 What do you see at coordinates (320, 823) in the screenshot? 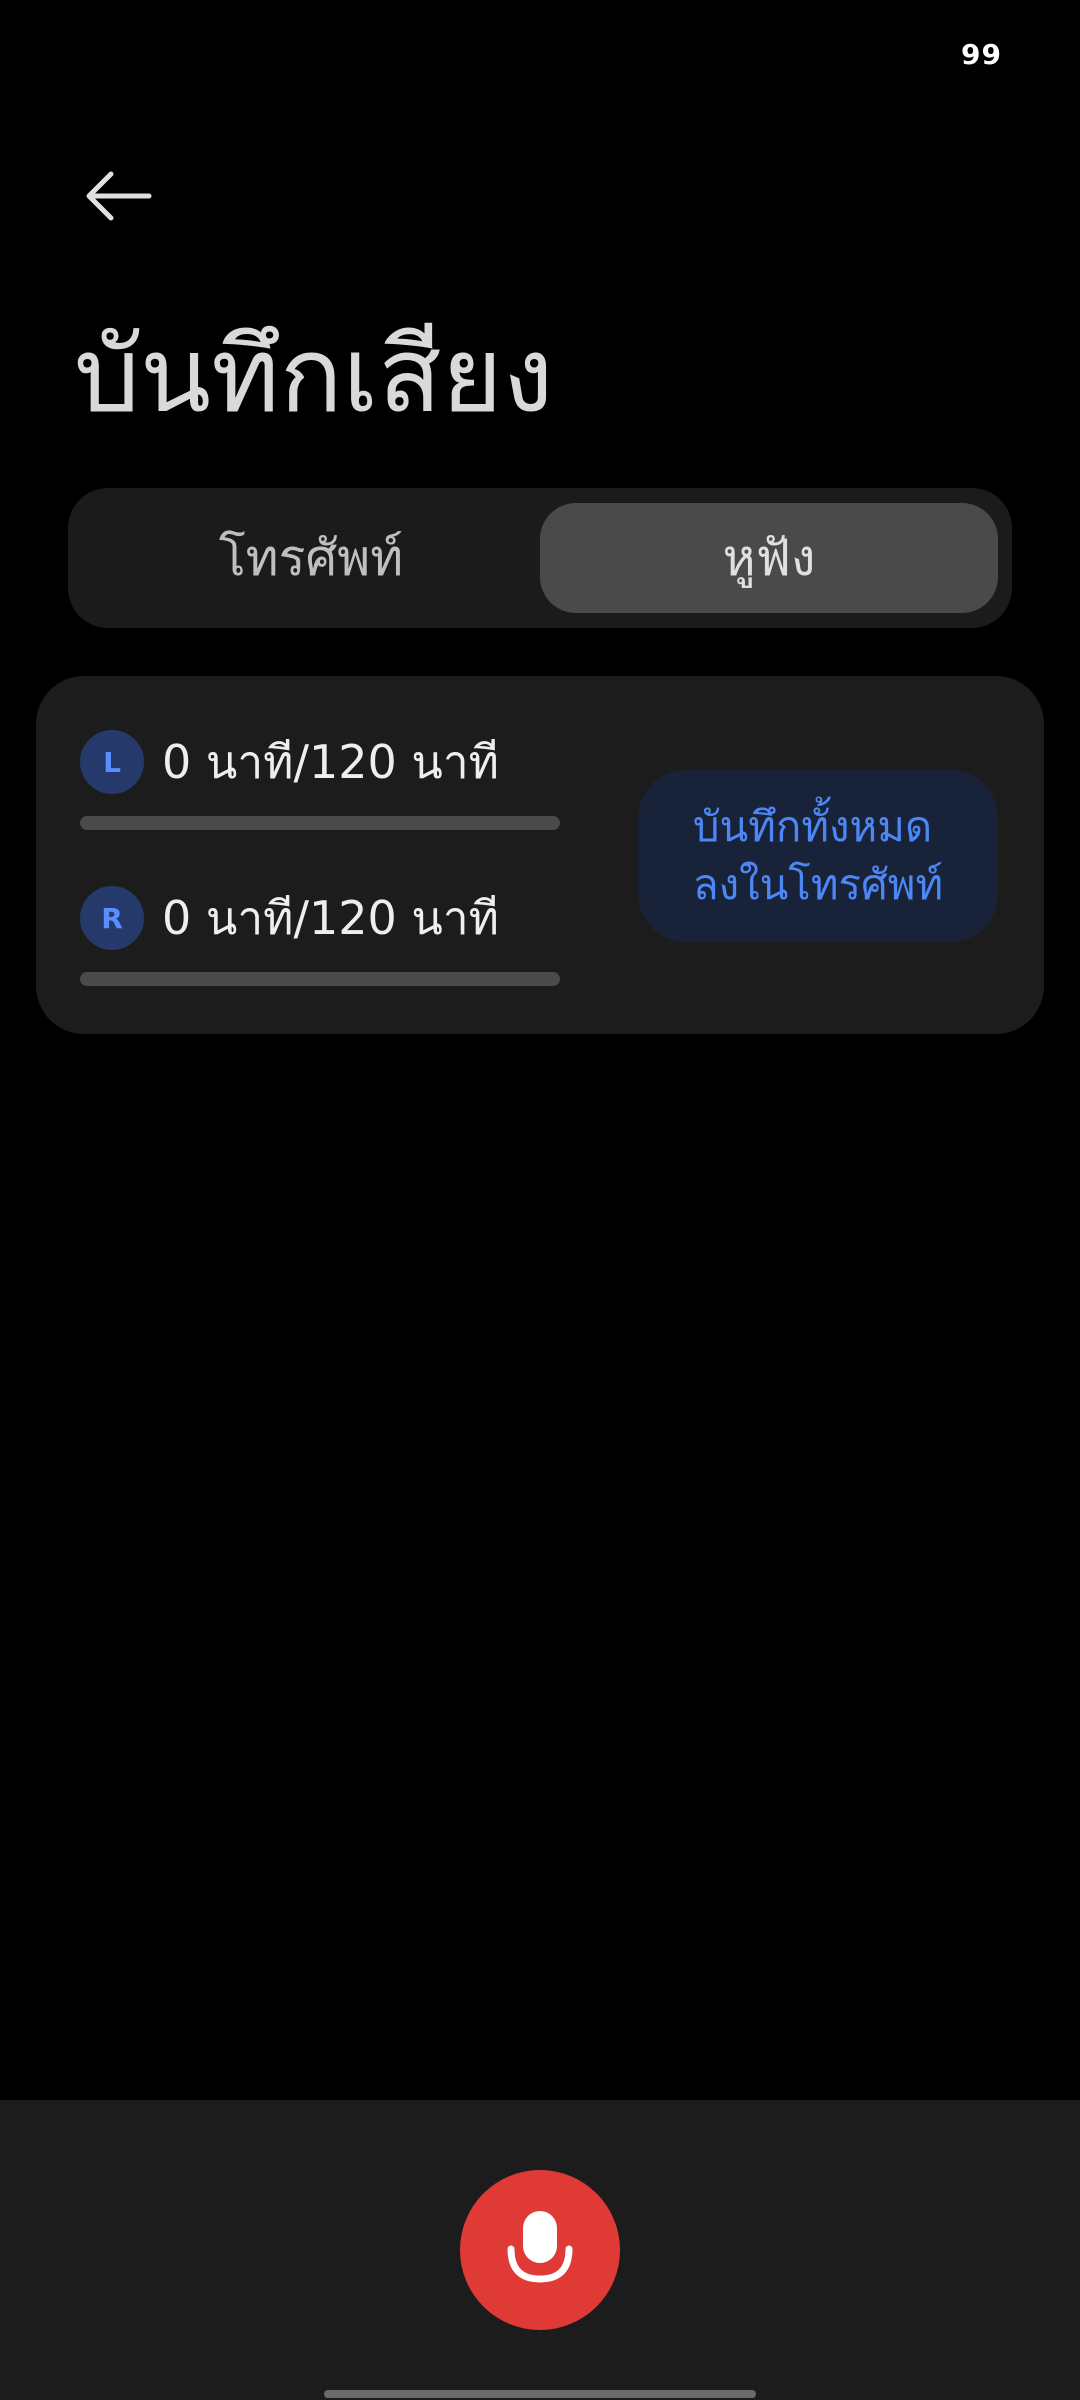
I see `left-channel-progress` at bounding box center [320, 823].